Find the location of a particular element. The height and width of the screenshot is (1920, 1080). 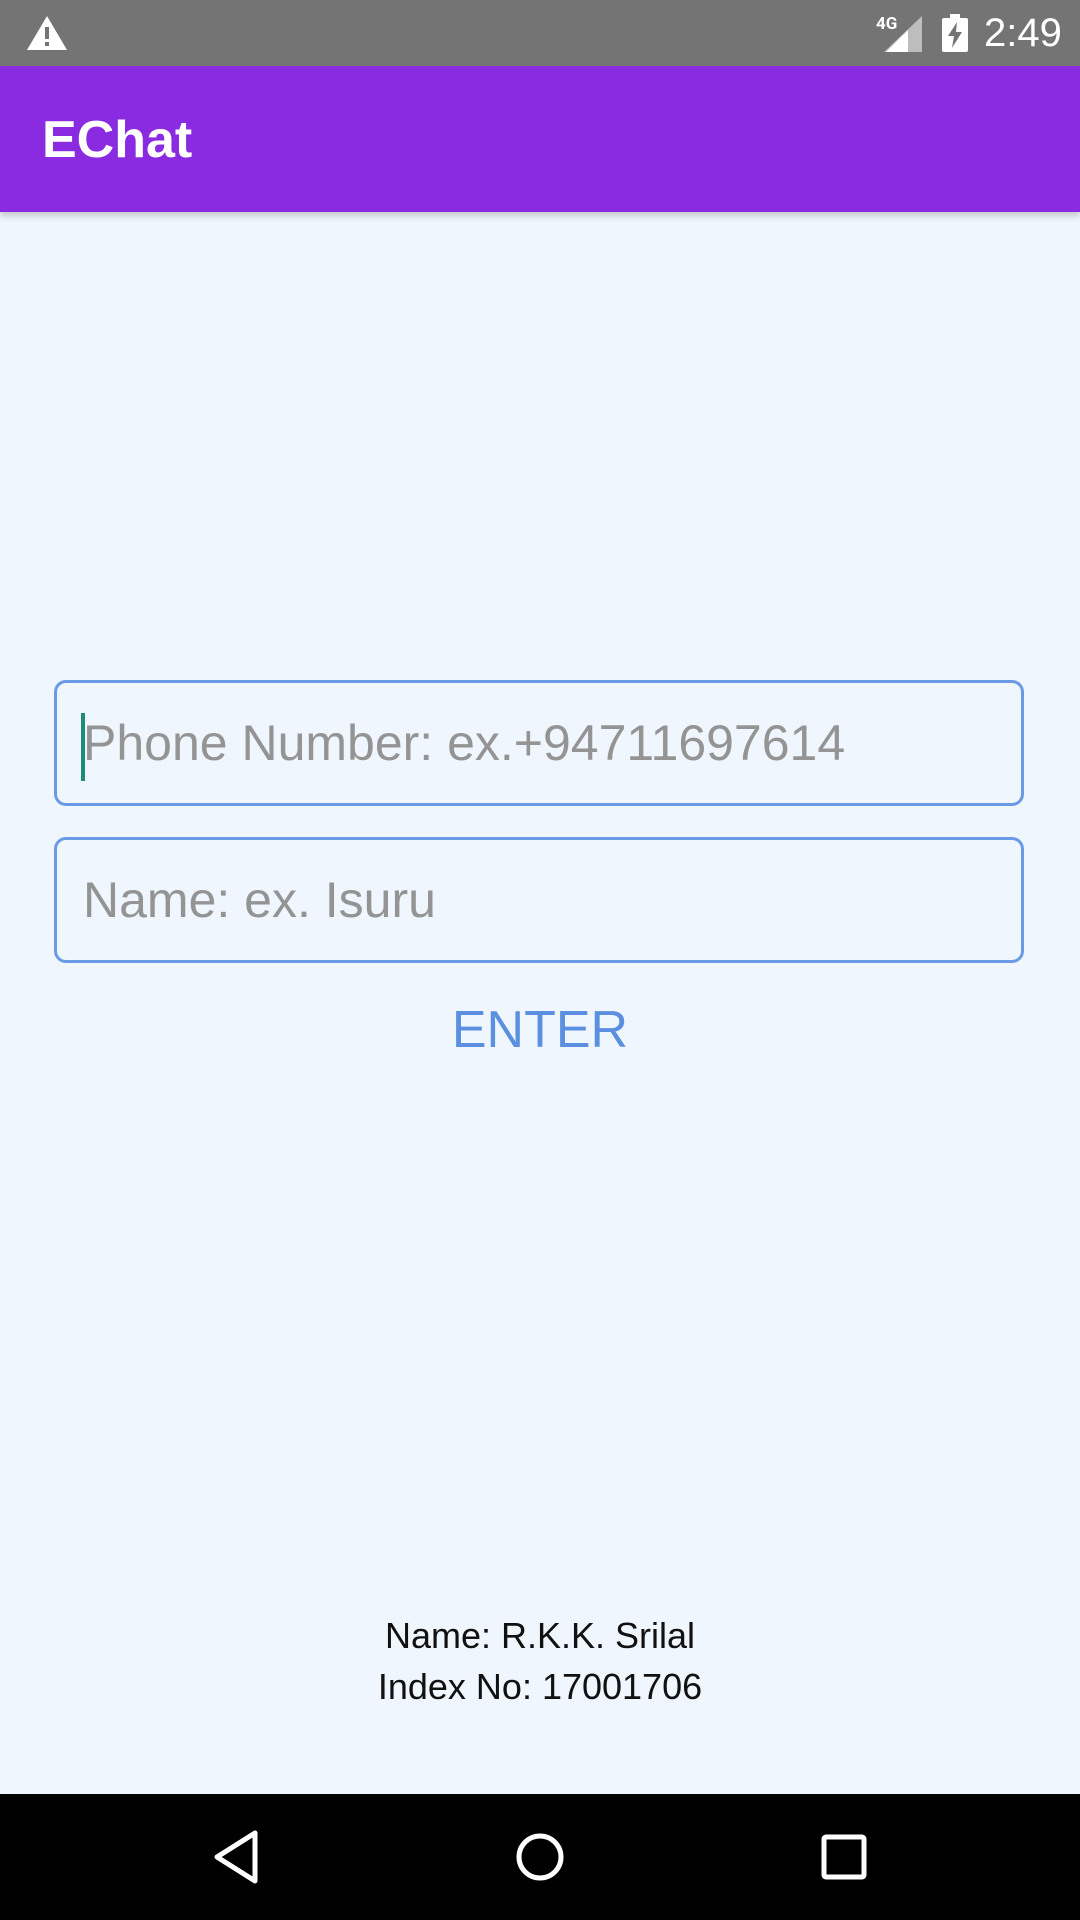

back-button is located at coordinates (236, 1857).